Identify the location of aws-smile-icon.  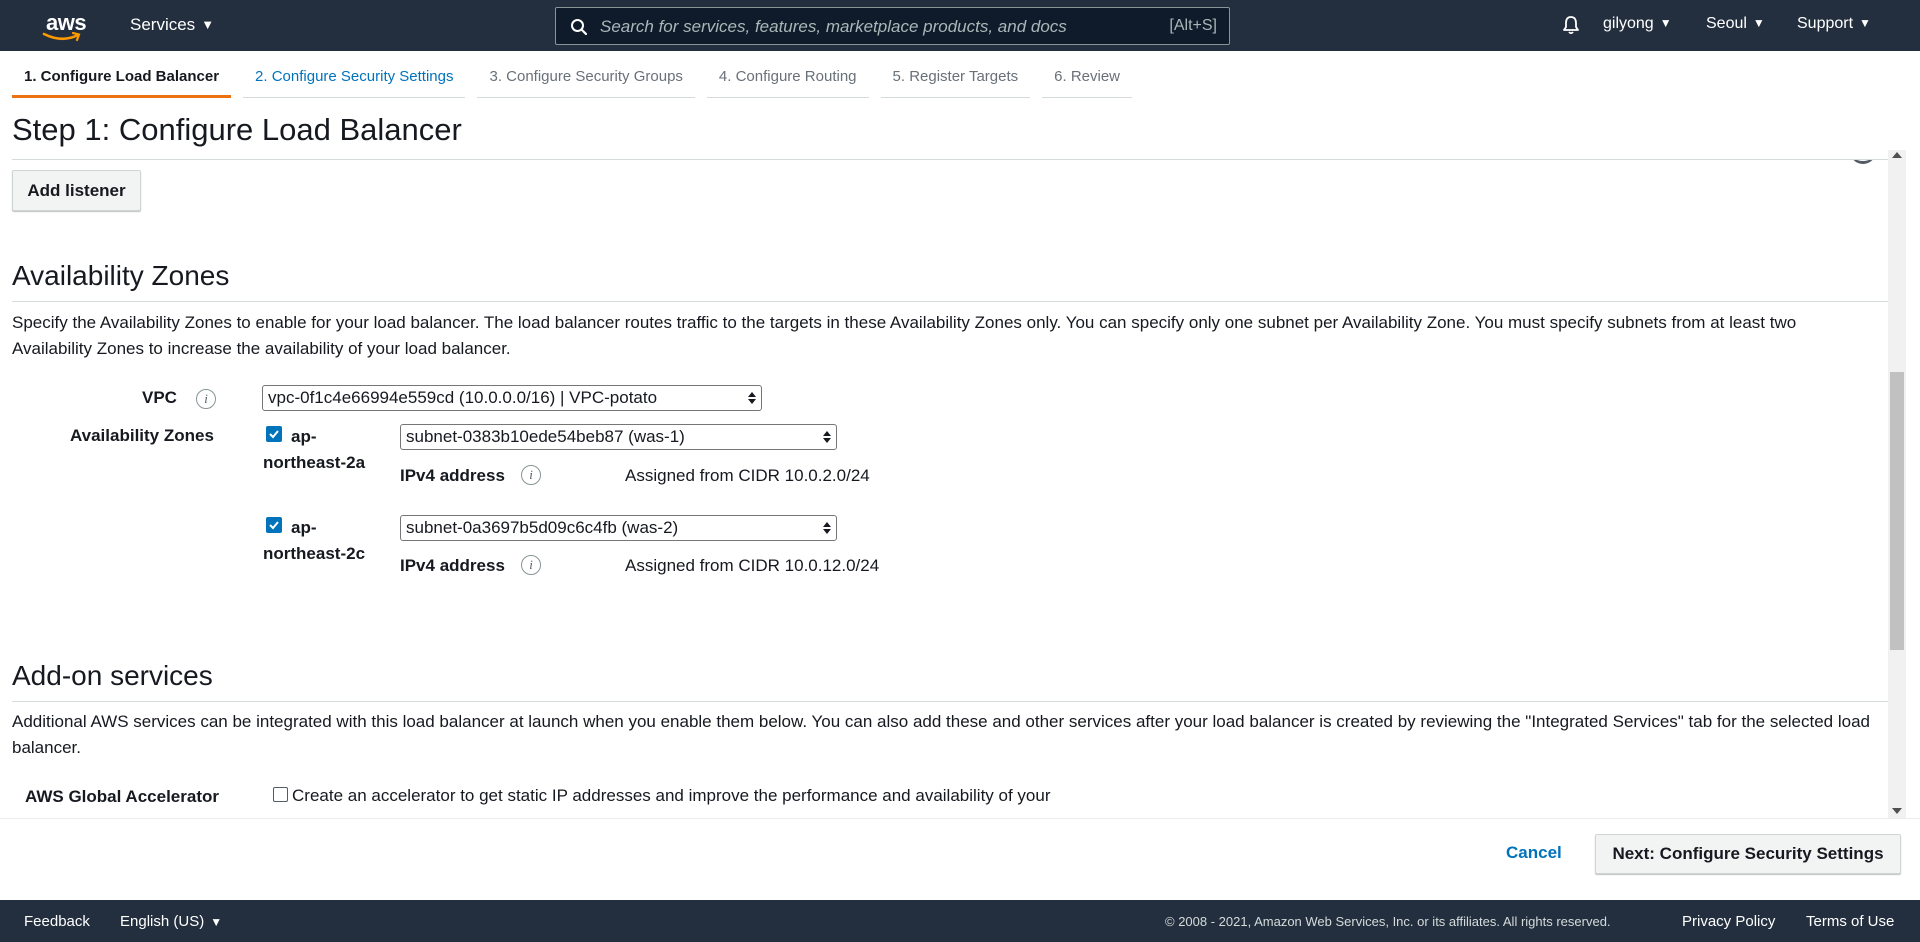
(61, 37).